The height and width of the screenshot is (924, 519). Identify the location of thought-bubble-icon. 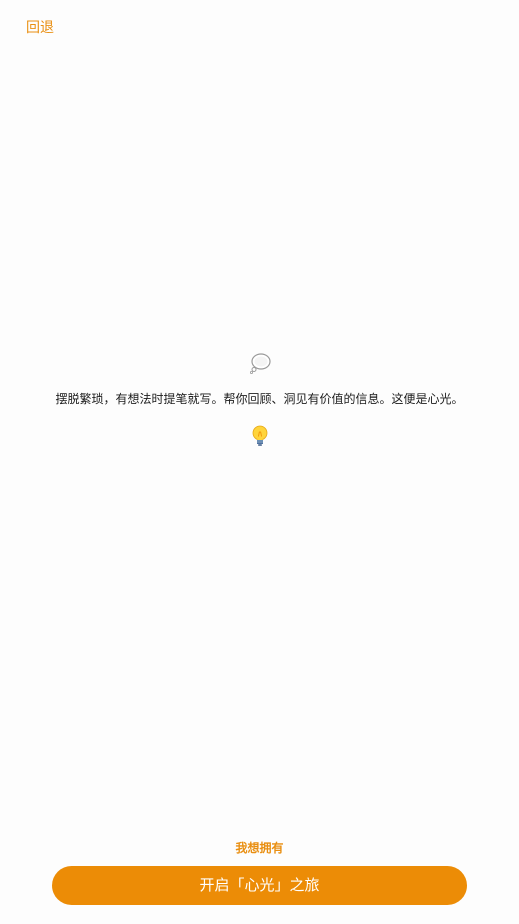
(260, 363).